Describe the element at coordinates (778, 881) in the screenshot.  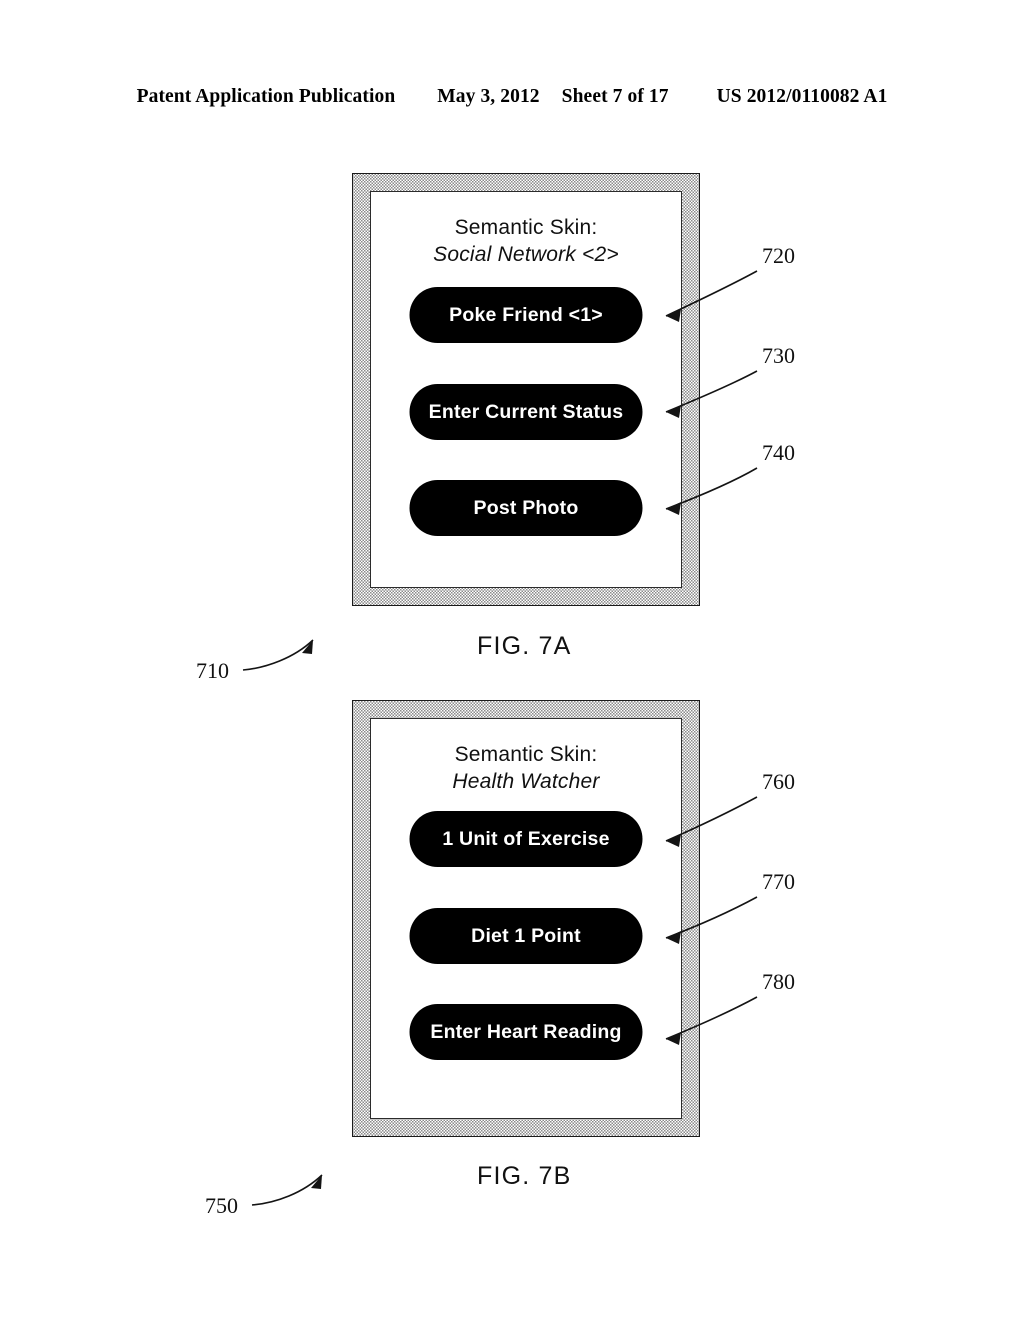
I see `reference-numeral-770: 770` at that location.